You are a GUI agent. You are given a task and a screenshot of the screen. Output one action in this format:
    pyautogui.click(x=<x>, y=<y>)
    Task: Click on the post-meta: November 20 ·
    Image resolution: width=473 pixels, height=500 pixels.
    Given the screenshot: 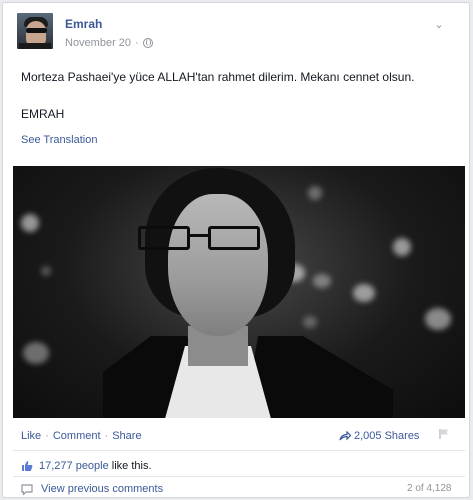 What is the action you would take?
    pyautogui.click(x=109, y=43)
    